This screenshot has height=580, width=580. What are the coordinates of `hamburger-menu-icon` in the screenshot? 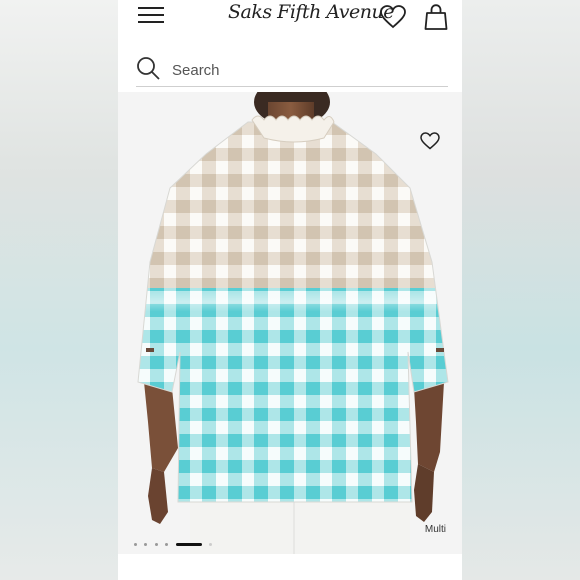 It's located at (151, 16).